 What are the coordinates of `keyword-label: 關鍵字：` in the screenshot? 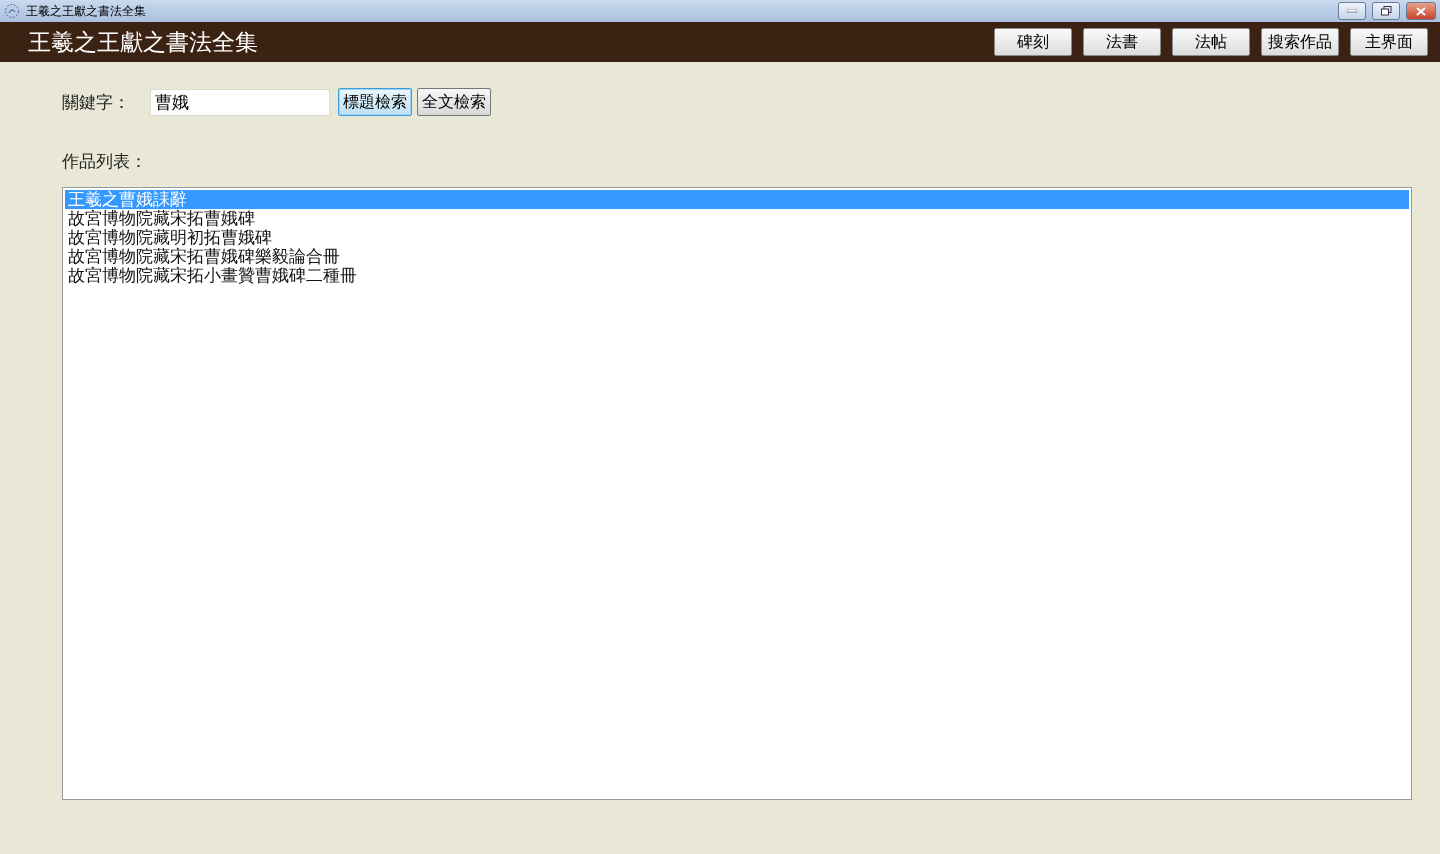 It's located at (96, 102).